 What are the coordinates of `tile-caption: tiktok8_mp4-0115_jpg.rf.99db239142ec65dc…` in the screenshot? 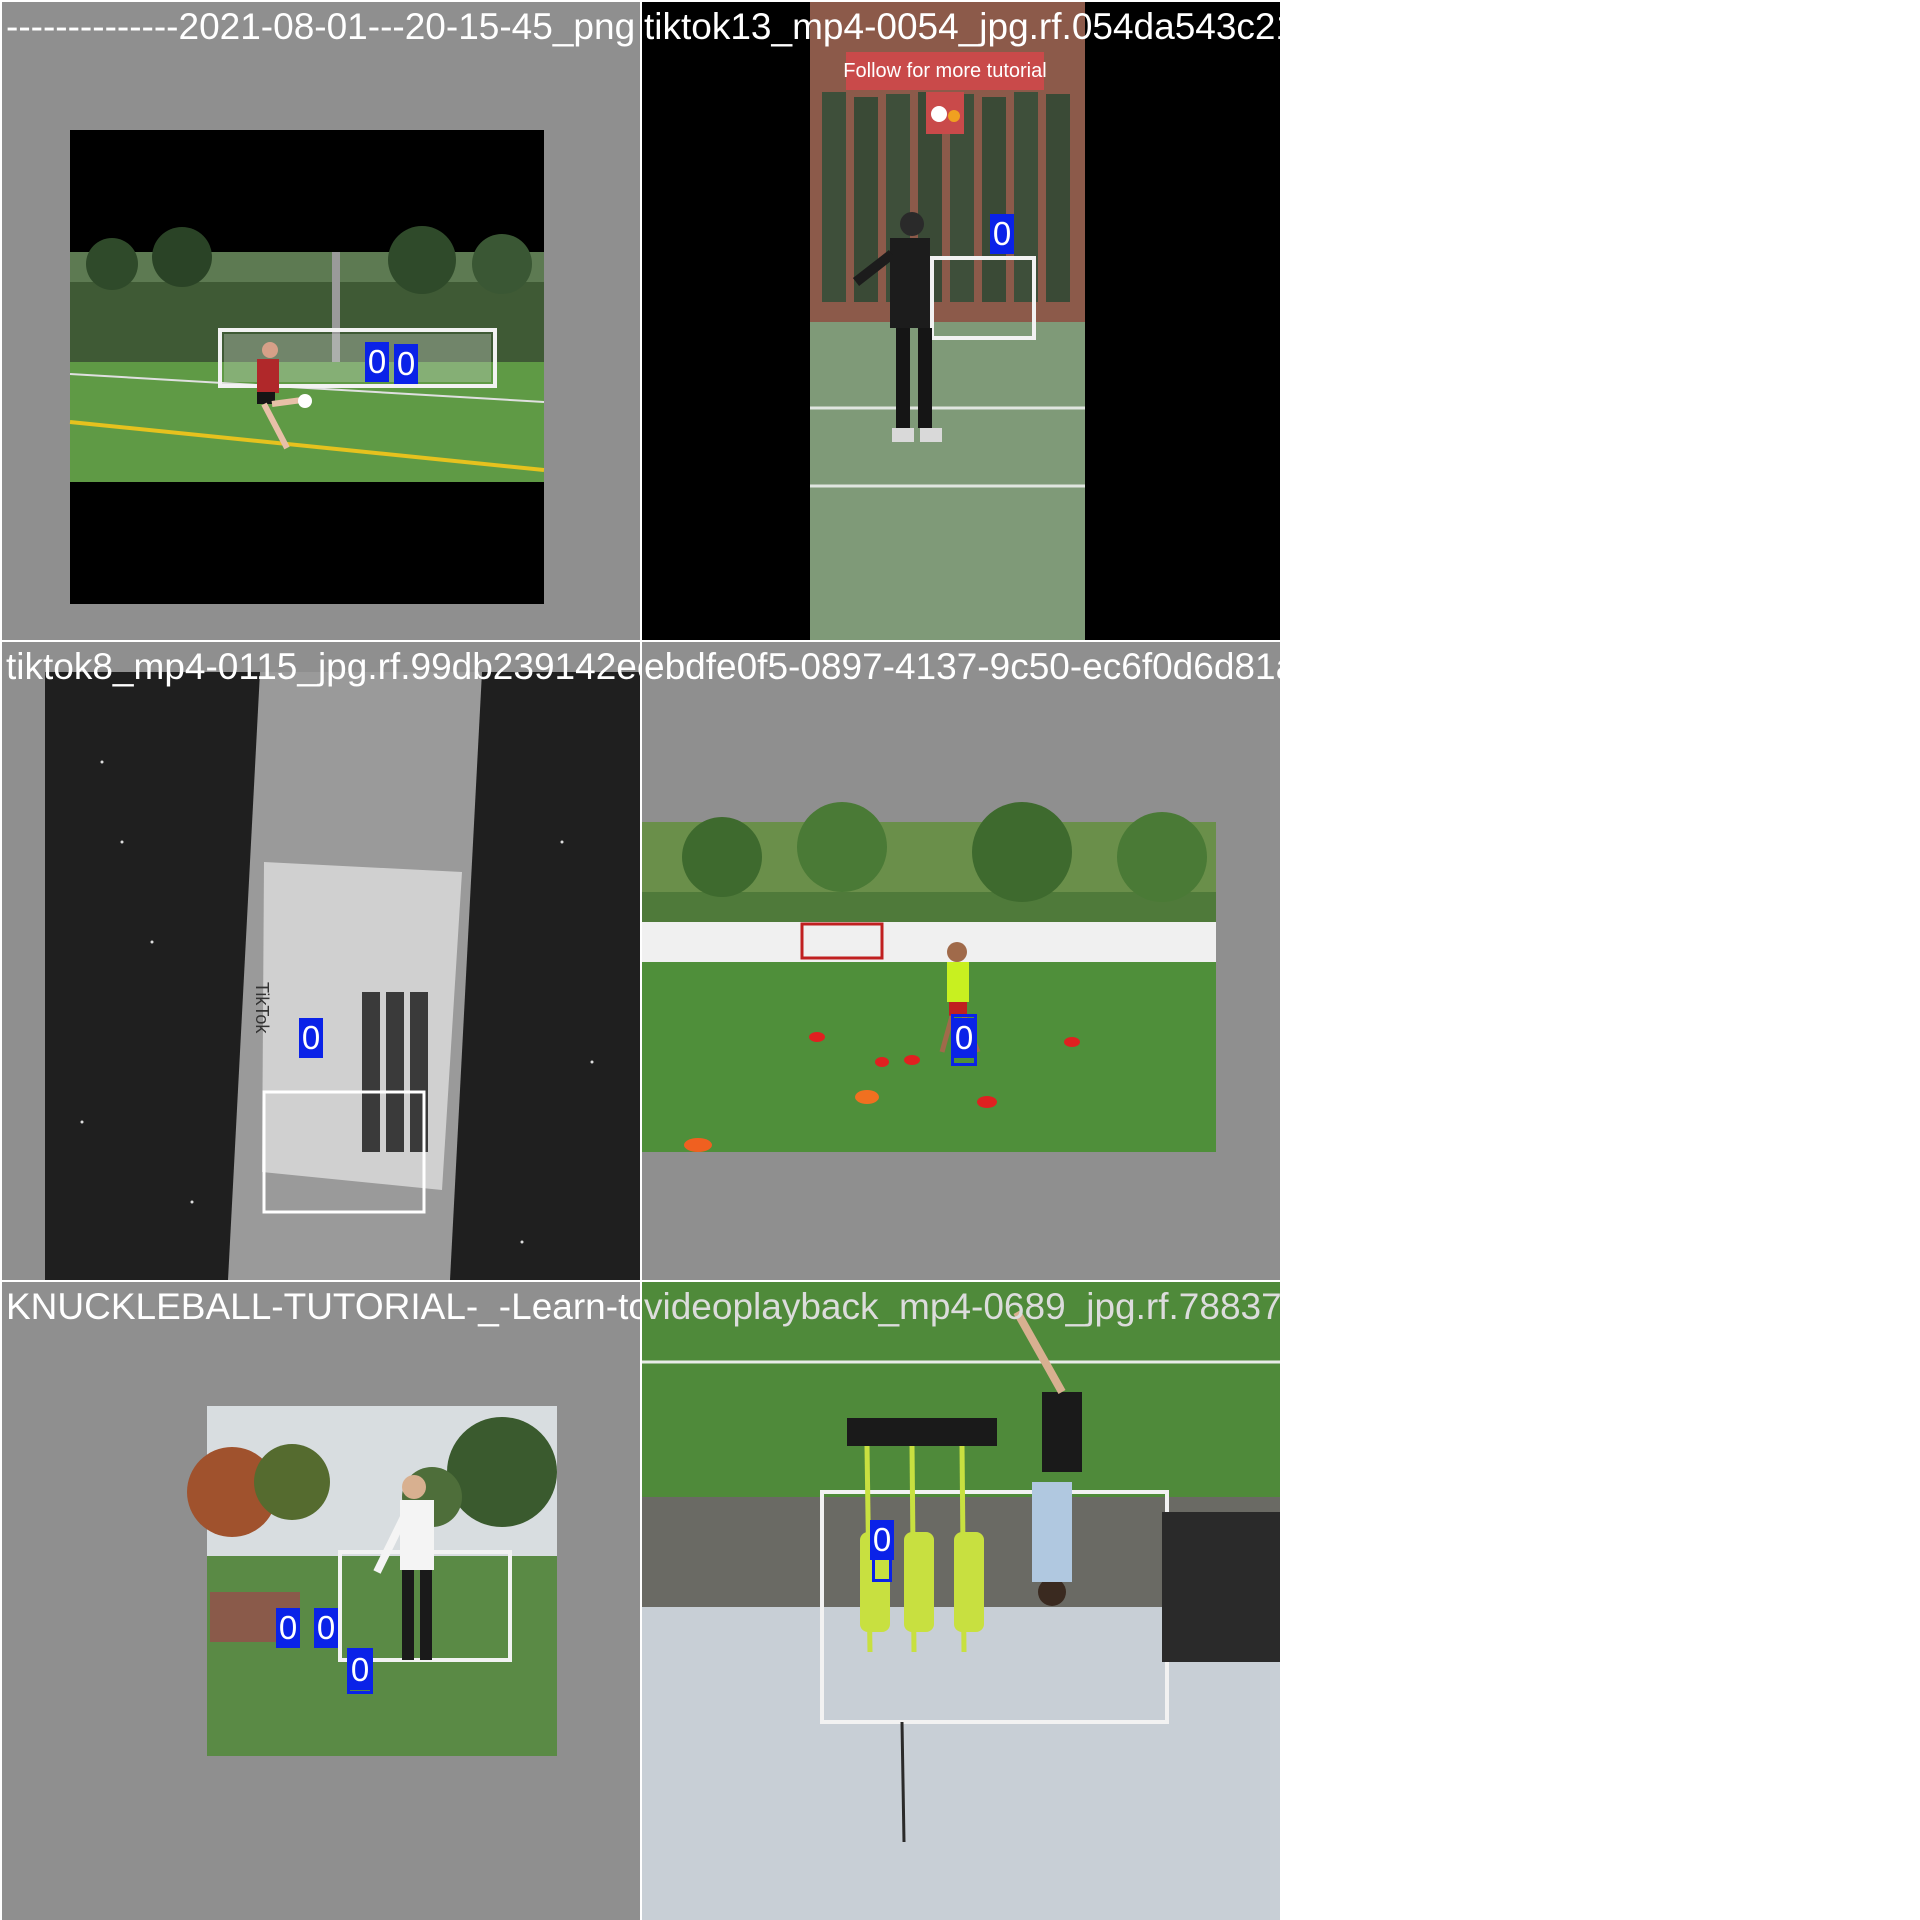 It's located at (323, 666).